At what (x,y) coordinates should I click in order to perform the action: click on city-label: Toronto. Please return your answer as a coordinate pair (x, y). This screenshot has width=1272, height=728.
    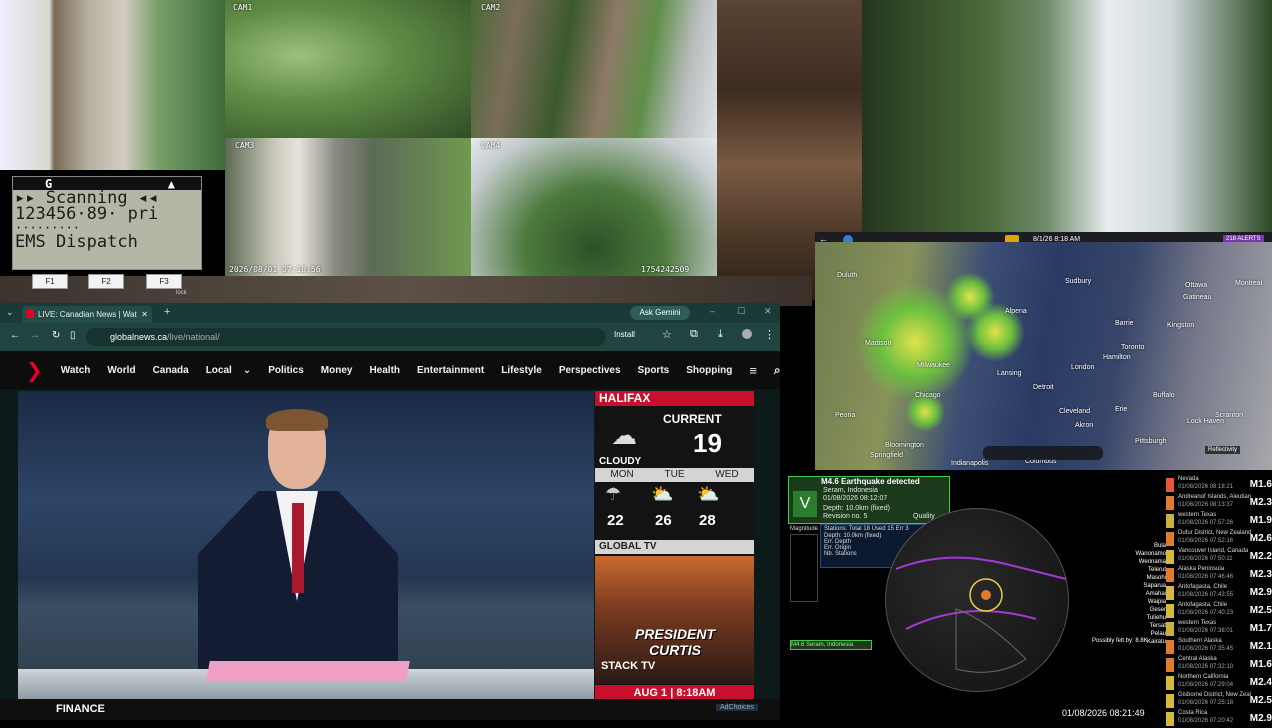
    Looking at the image, I should click on (1133, 347).